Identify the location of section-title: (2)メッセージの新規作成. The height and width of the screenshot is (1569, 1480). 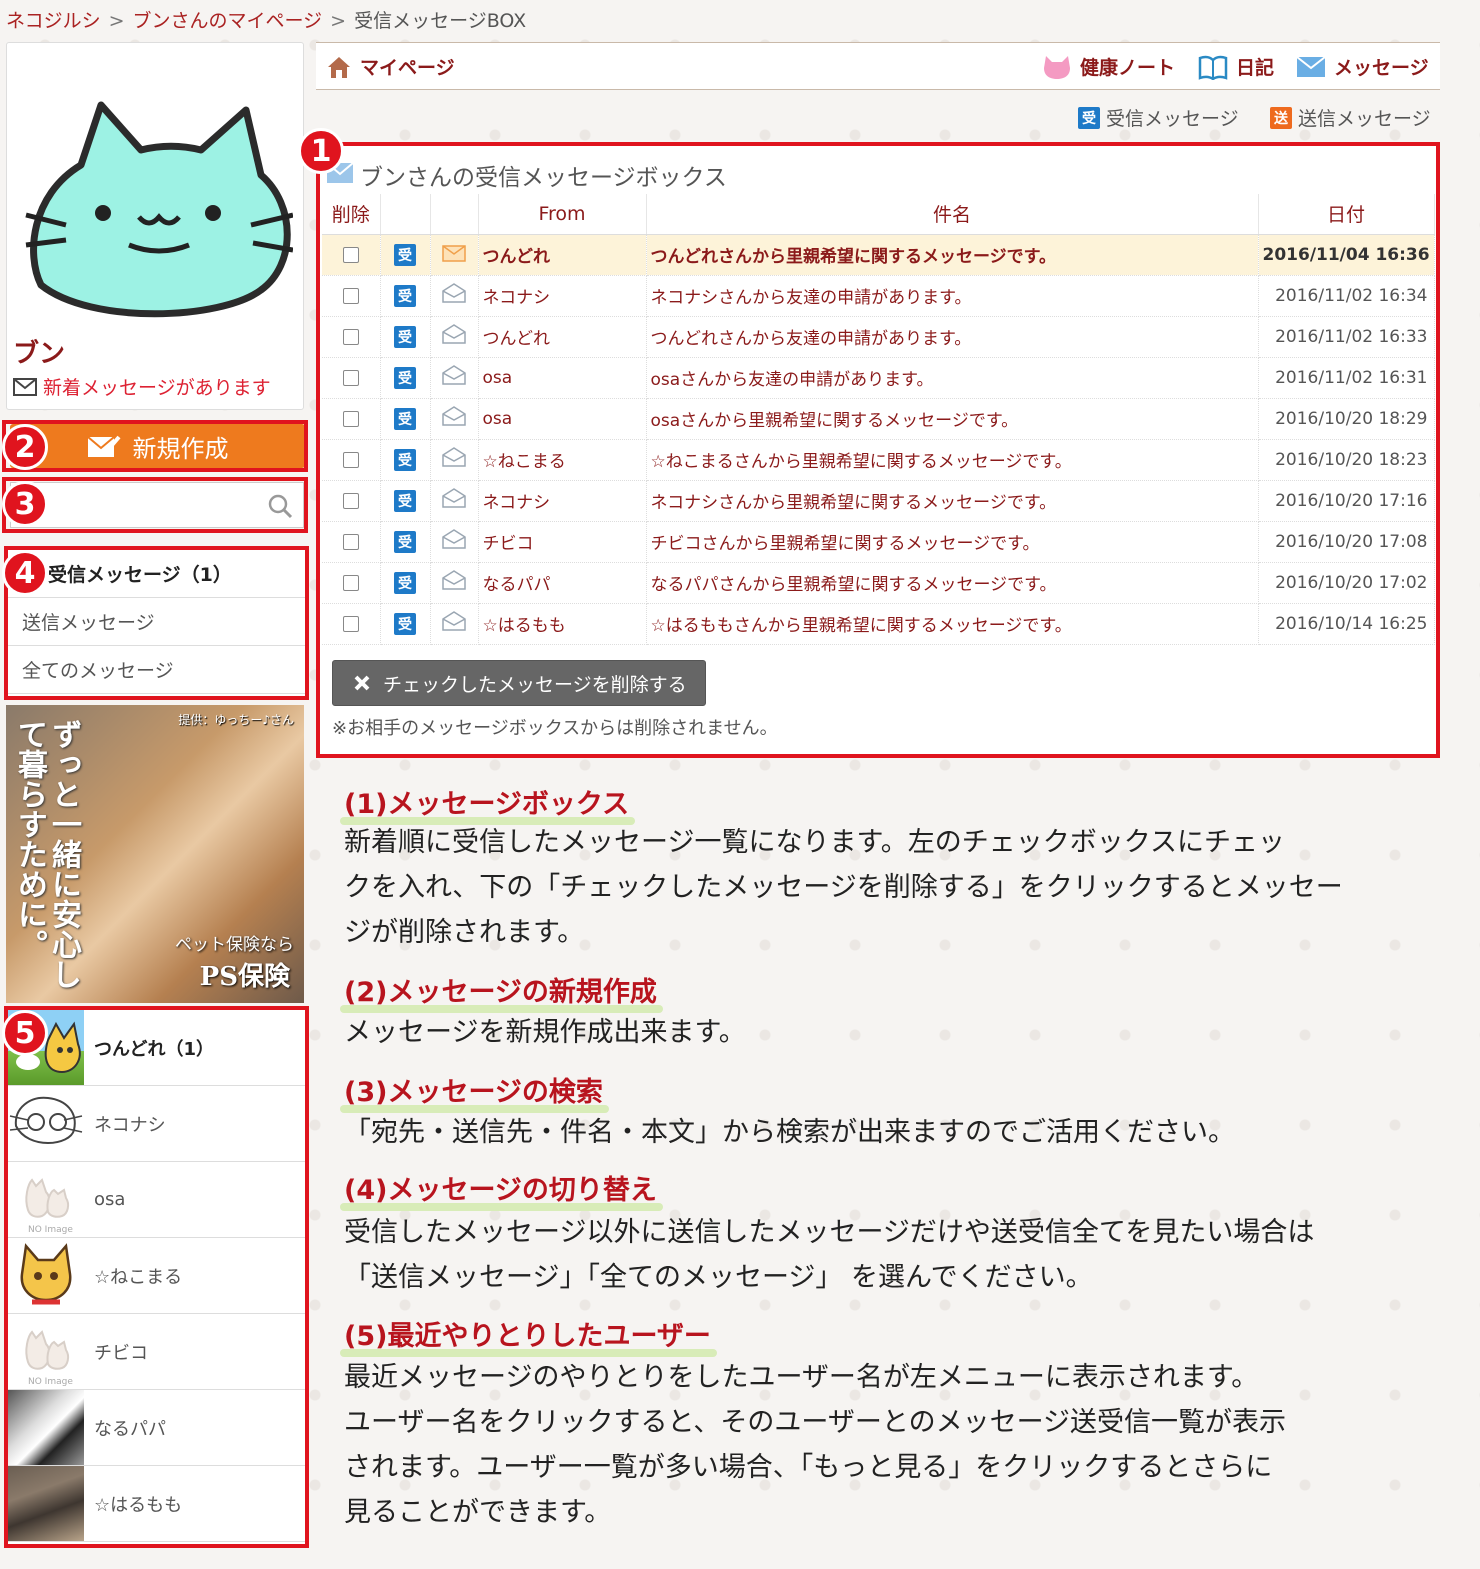
(501, 991).